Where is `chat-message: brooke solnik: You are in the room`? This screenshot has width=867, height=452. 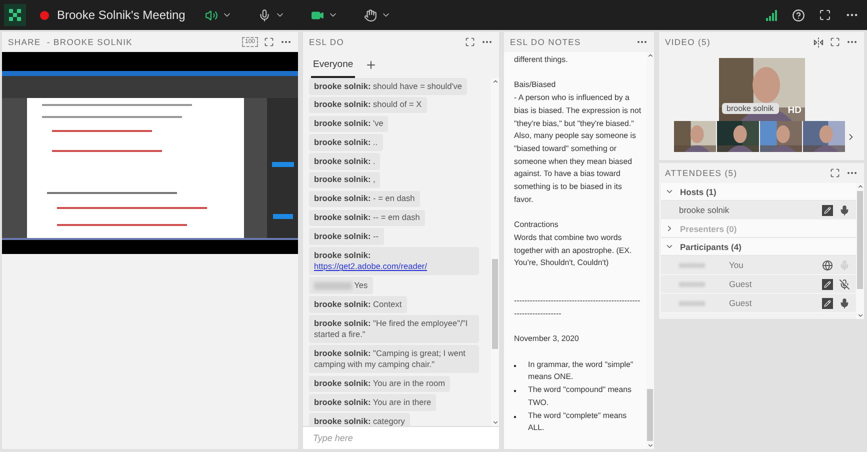 chat-message: brooke solnik: You are in the room is located at coordinates (379, 384).